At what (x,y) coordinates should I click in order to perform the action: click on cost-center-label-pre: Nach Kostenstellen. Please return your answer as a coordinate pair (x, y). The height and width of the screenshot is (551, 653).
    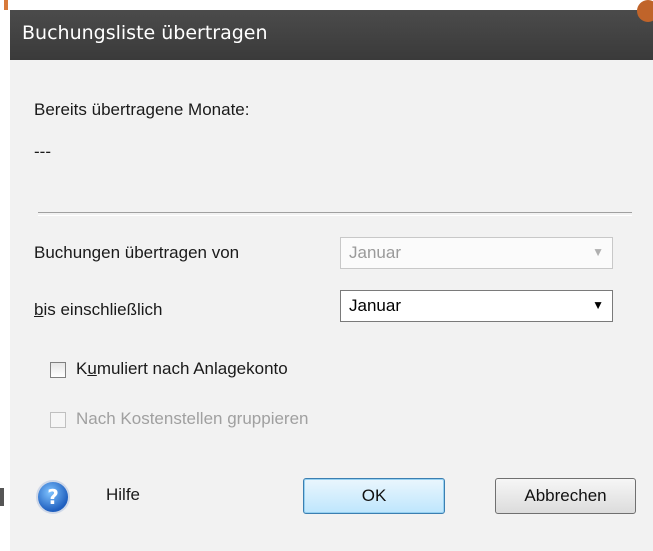
    Looking at the image, I should click on (152, 418).